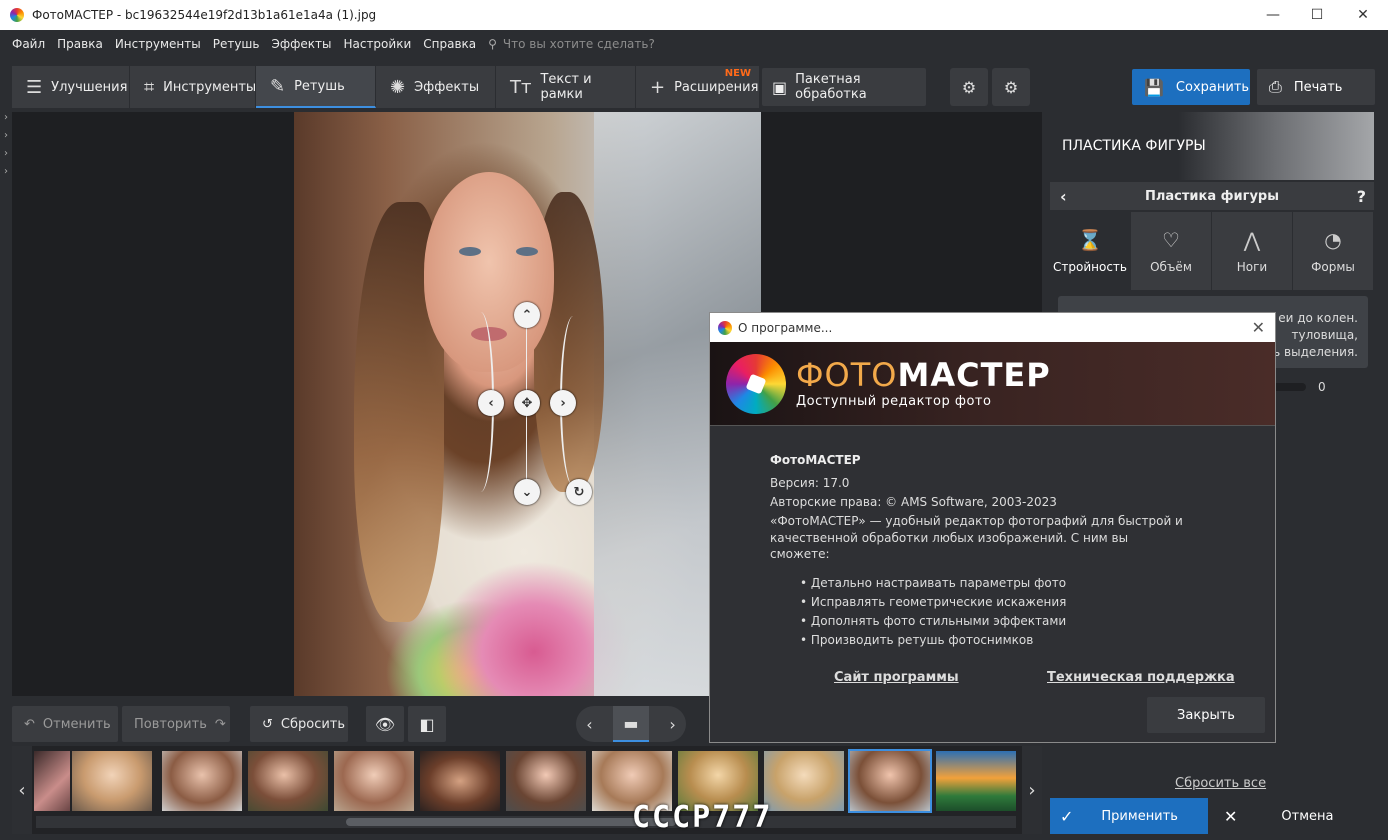 This screenshot has height=840, width=1388. What do you see at coordinates (278, 86) in the screenshot?
I see `brush-icon: ✎` at bounding box center [278, 86].